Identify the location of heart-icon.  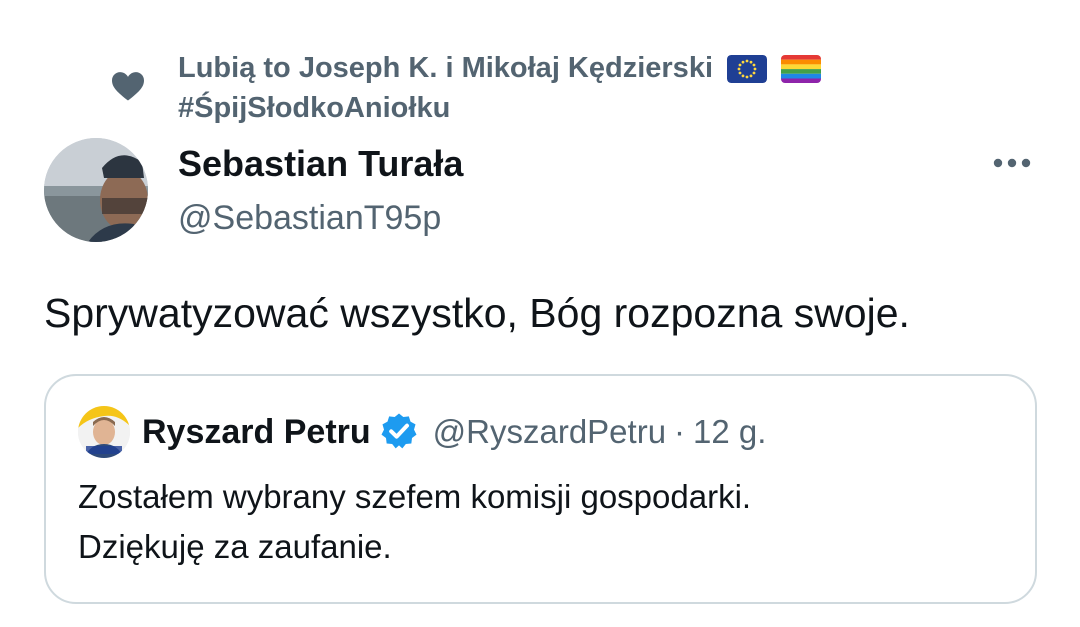
(128, 86).